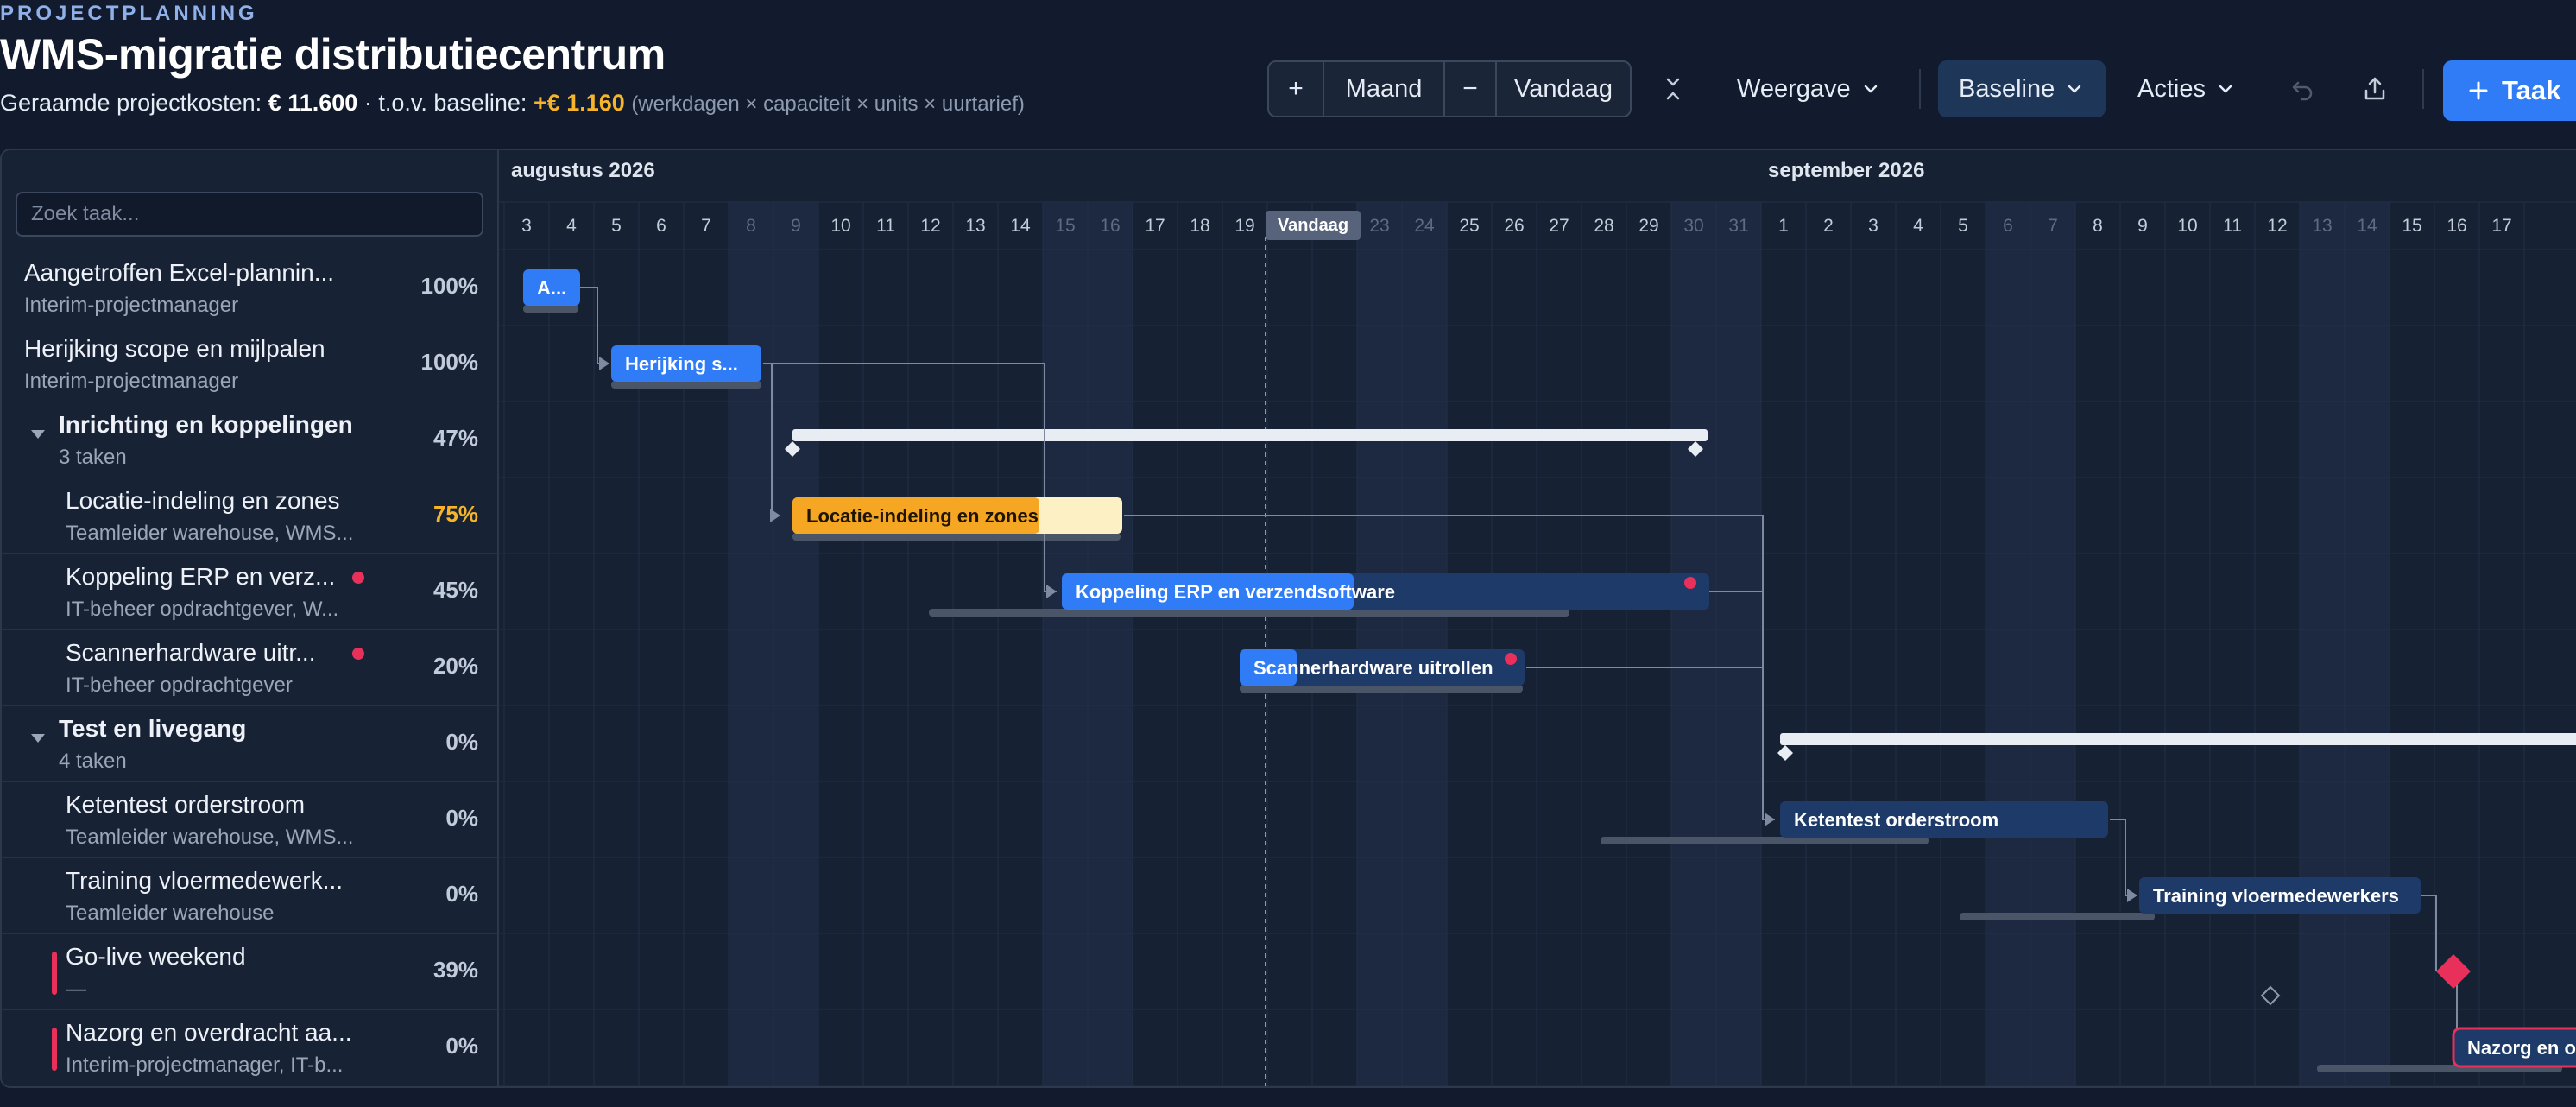  I want to click on export-button, so click(2375, 88).